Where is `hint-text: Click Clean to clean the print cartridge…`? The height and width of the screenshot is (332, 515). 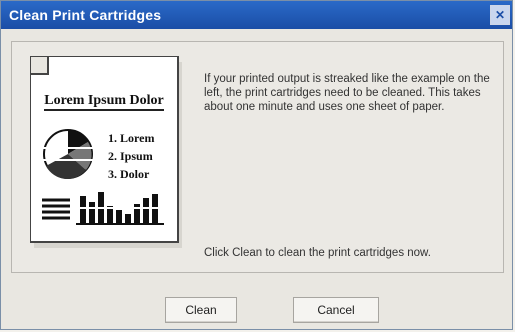 hint-text: Click Clean to clean the print cartridge… is located at coordinates (317, 253).